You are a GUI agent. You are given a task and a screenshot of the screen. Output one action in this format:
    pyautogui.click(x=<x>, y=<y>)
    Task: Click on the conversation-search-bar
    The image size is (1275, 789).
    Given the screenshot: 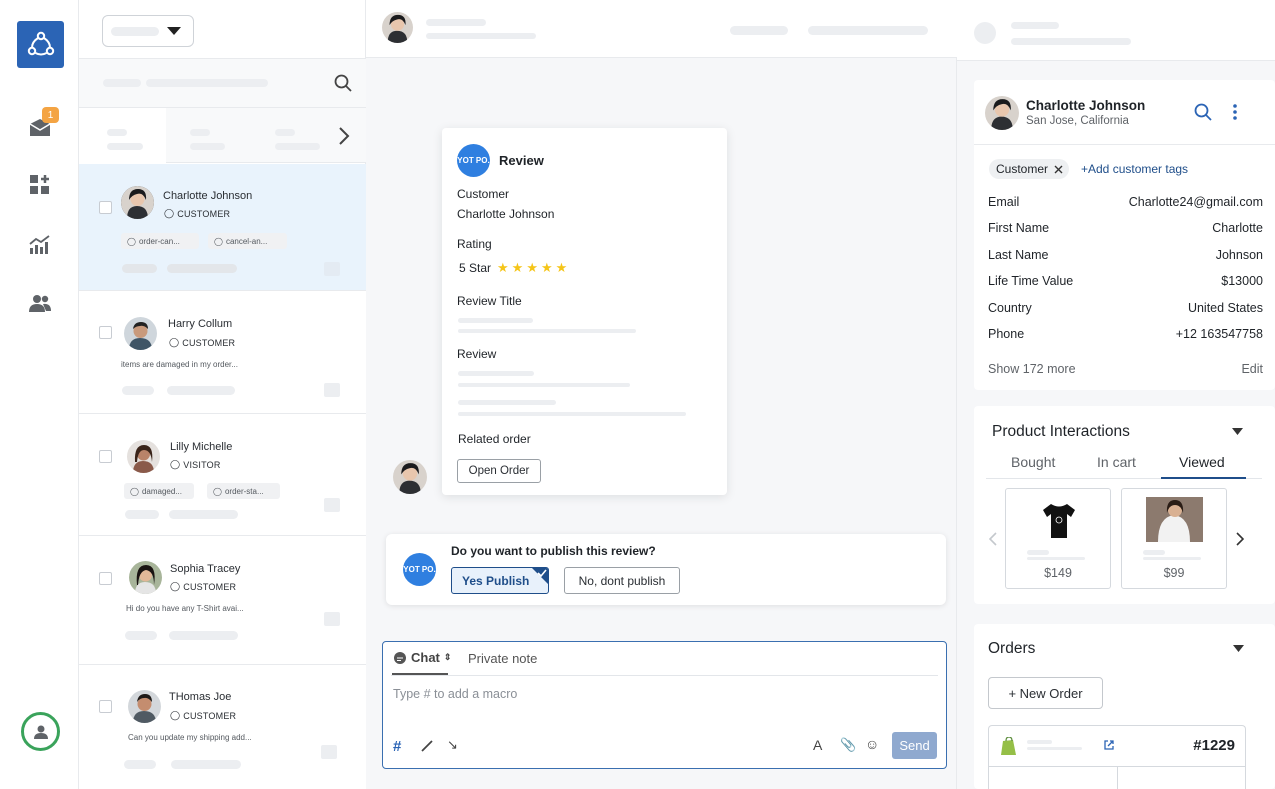 What is the action you would take?
    pyautogui.click(x=222, y=83)
    